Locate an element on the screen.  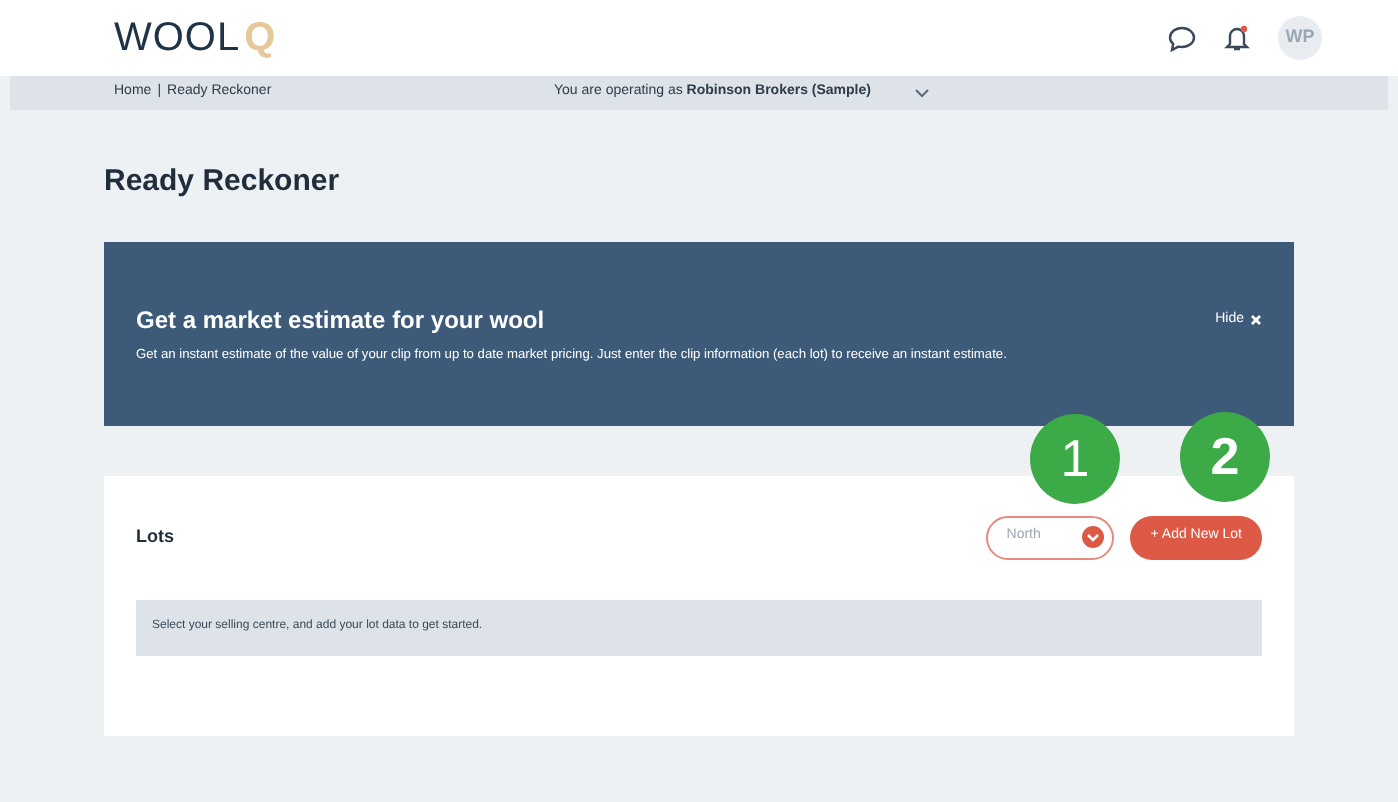
banner-title: Get a market estimate for your wool is located at coordinates (341, 320).